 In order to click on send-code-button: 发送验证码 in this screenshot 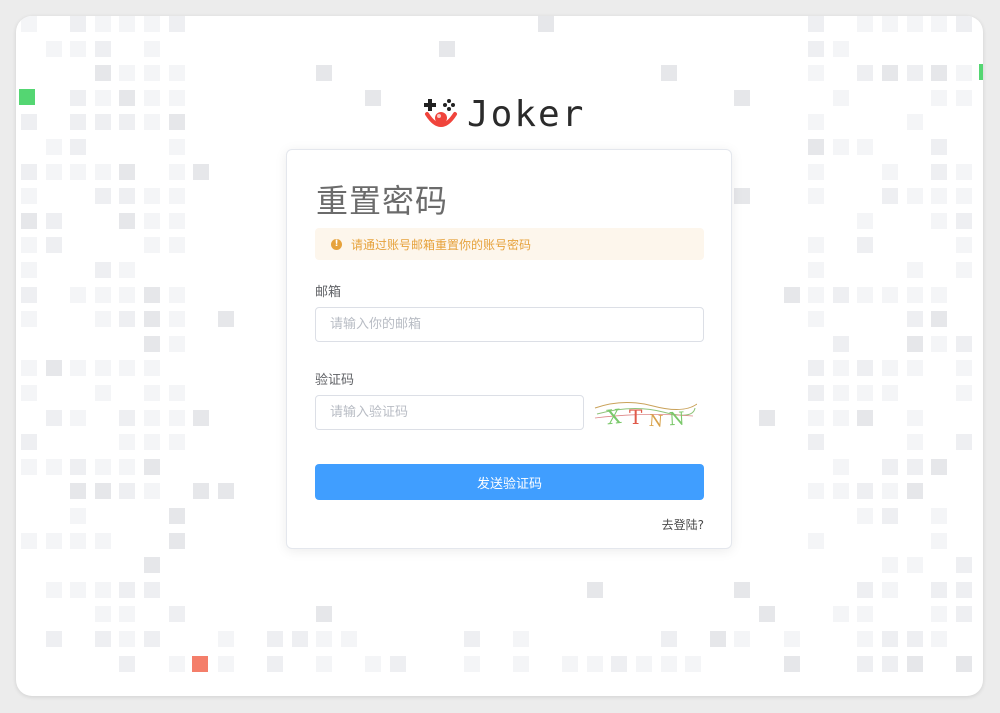, I will do `click(509, 482)`.